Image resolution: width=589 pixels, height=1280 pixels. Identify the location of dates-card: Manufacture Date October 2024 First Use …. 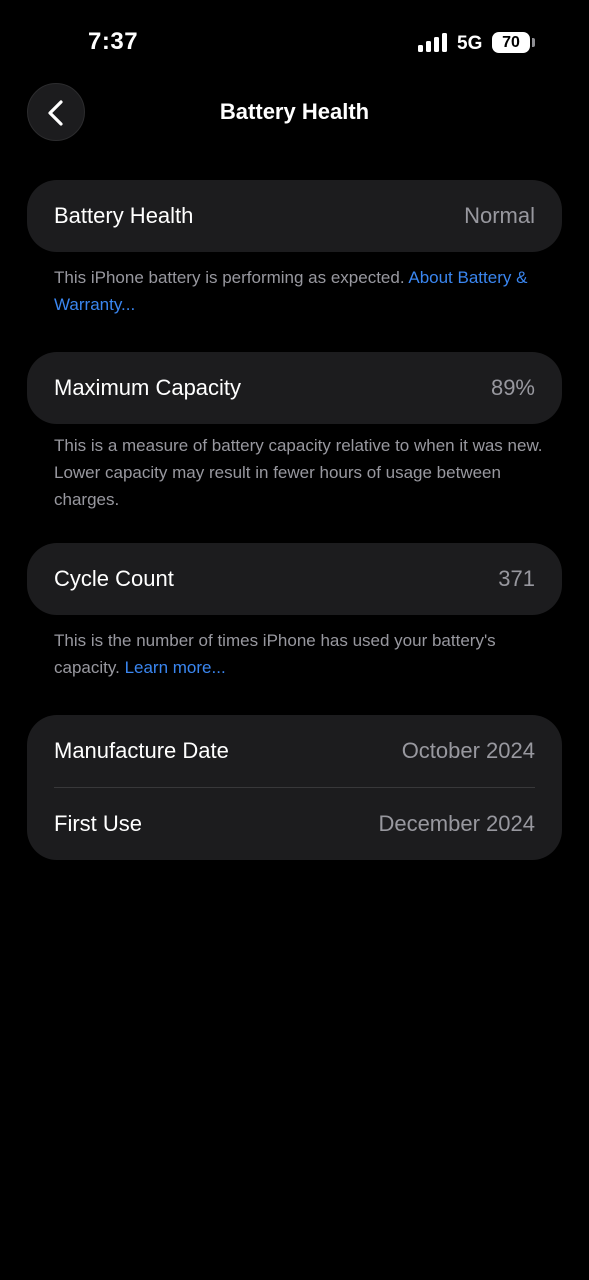
(294, 787).